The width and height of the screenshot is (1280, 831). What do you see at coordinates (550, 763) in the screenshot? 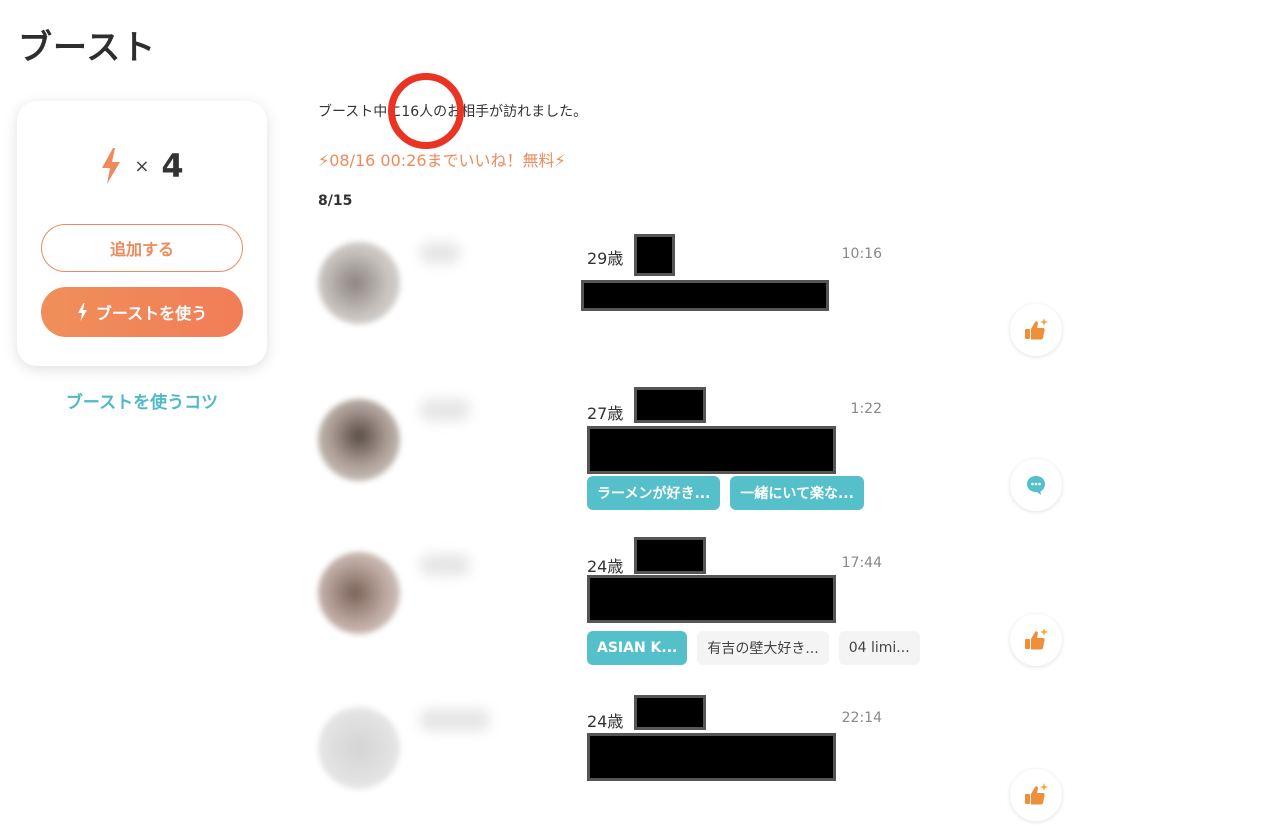
I see `visitor-row: 24歳 22:14` at bounding box center [550, 763].